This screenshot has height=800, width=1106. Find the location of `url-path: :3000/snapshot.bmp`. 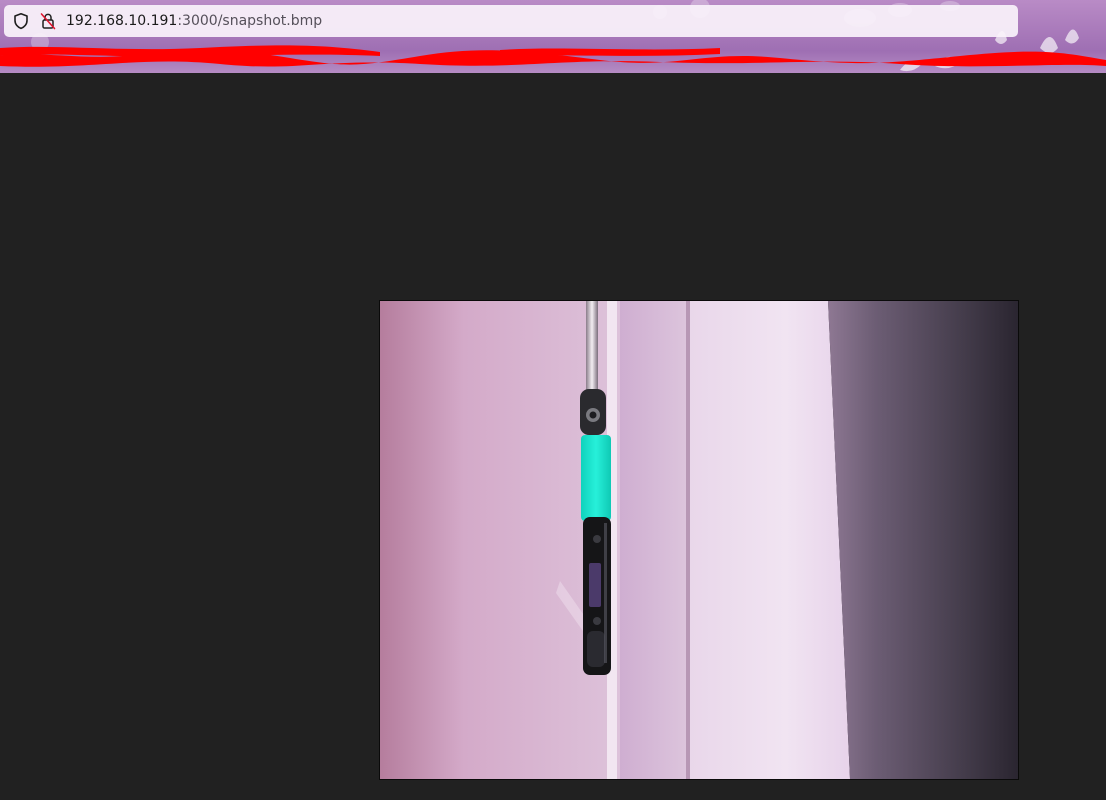

url-path: :3000/snapshot.bmp is located at coordinates (250, 21).